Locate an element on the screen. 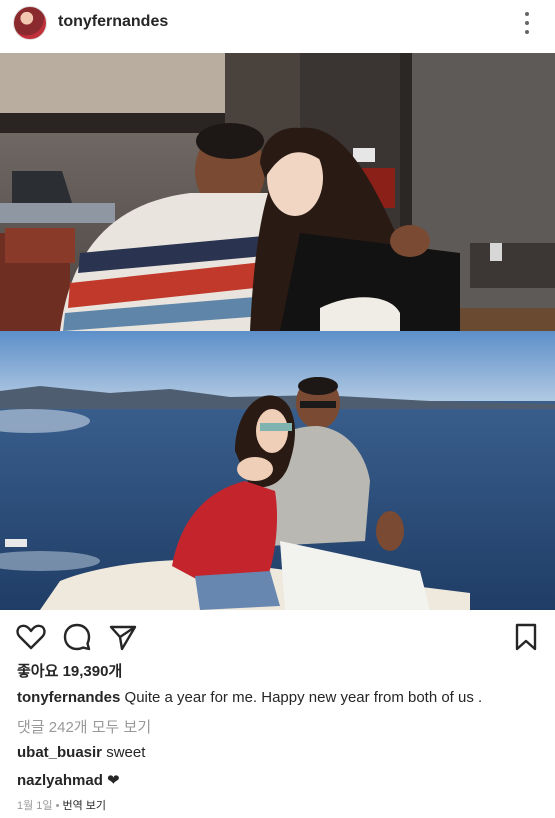  heart-outline-icon is located at coordinates (31, 637).